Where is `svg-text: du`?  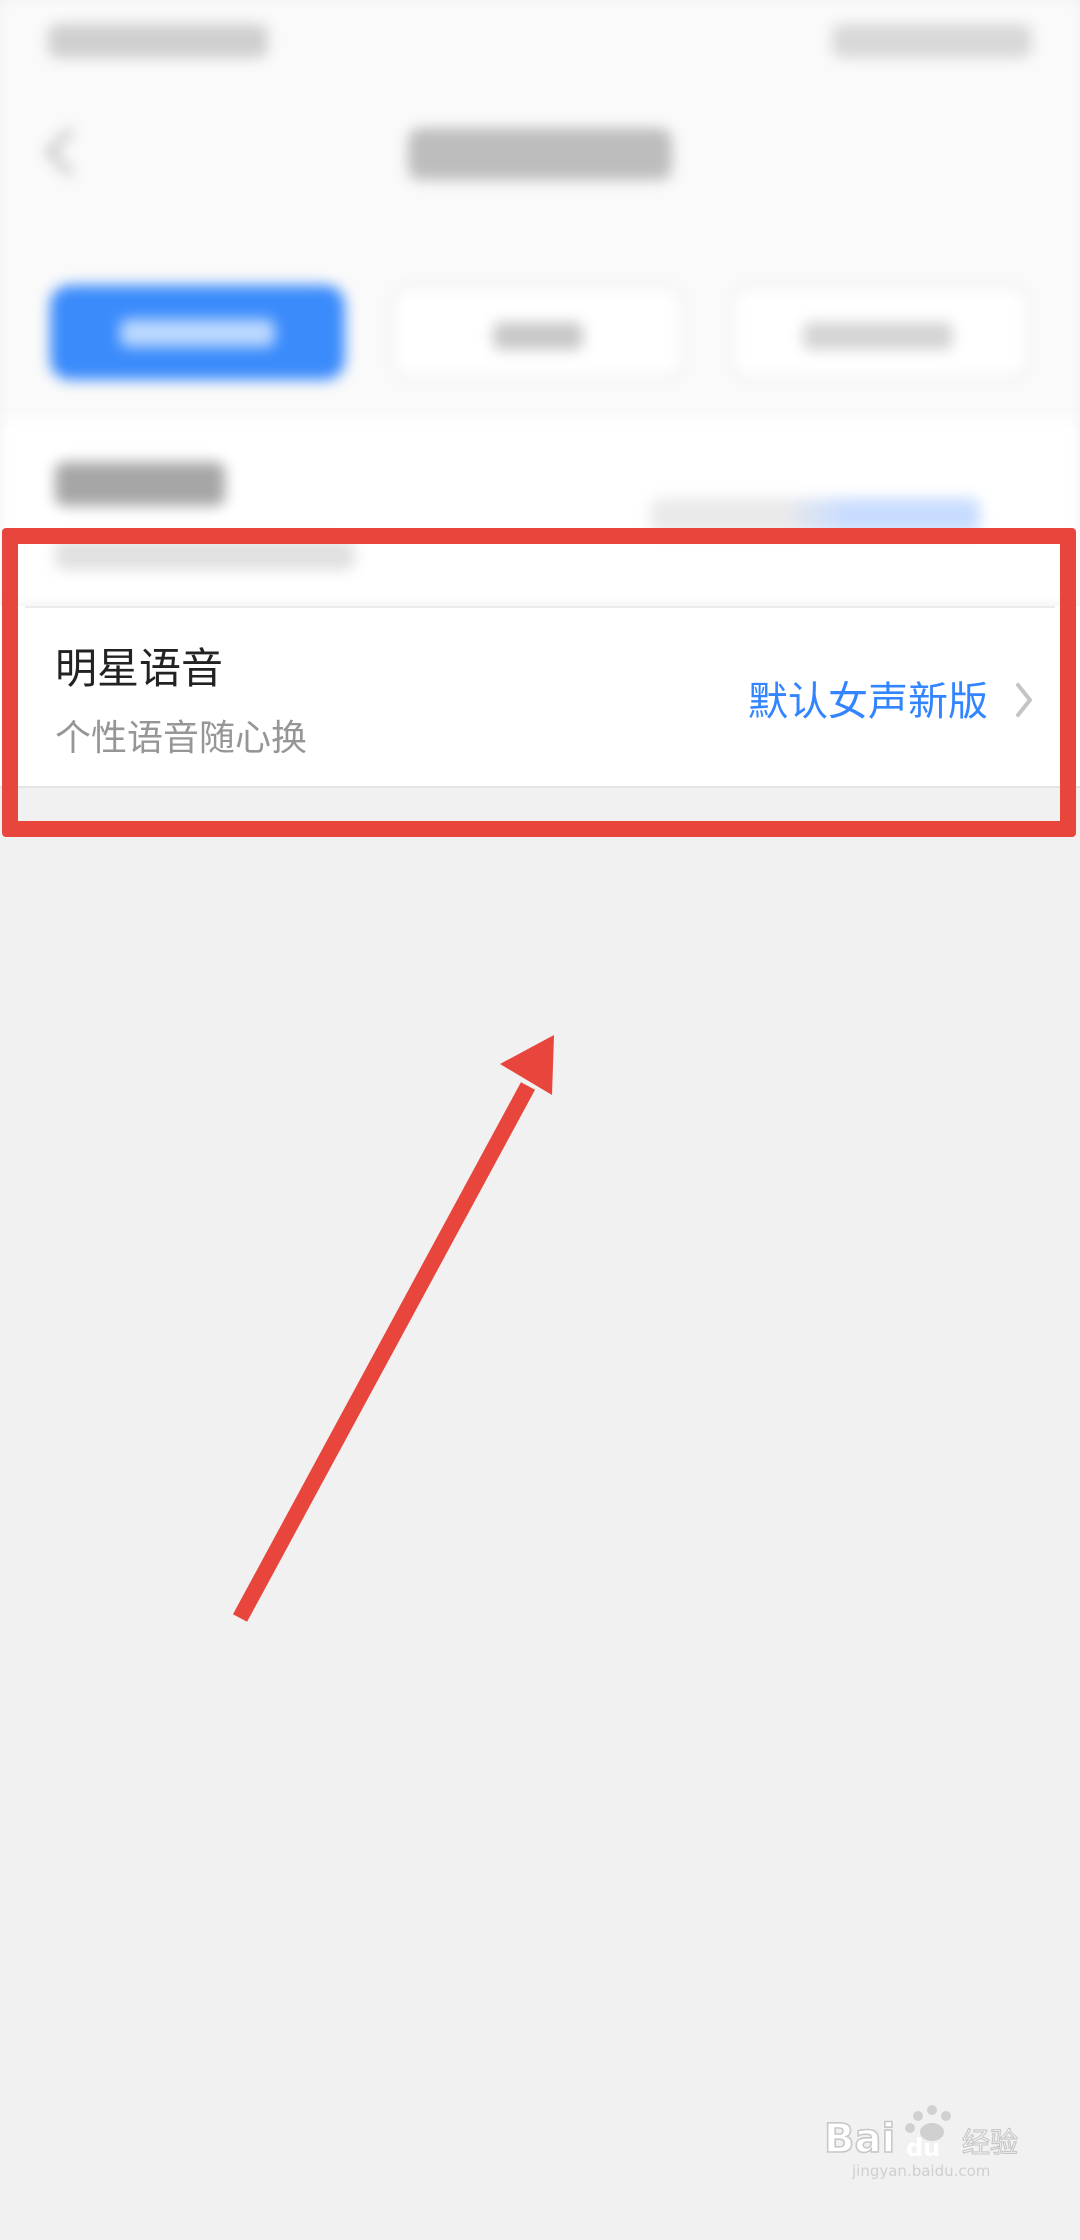
svg-text: du is located at coordinates (923, 2148).